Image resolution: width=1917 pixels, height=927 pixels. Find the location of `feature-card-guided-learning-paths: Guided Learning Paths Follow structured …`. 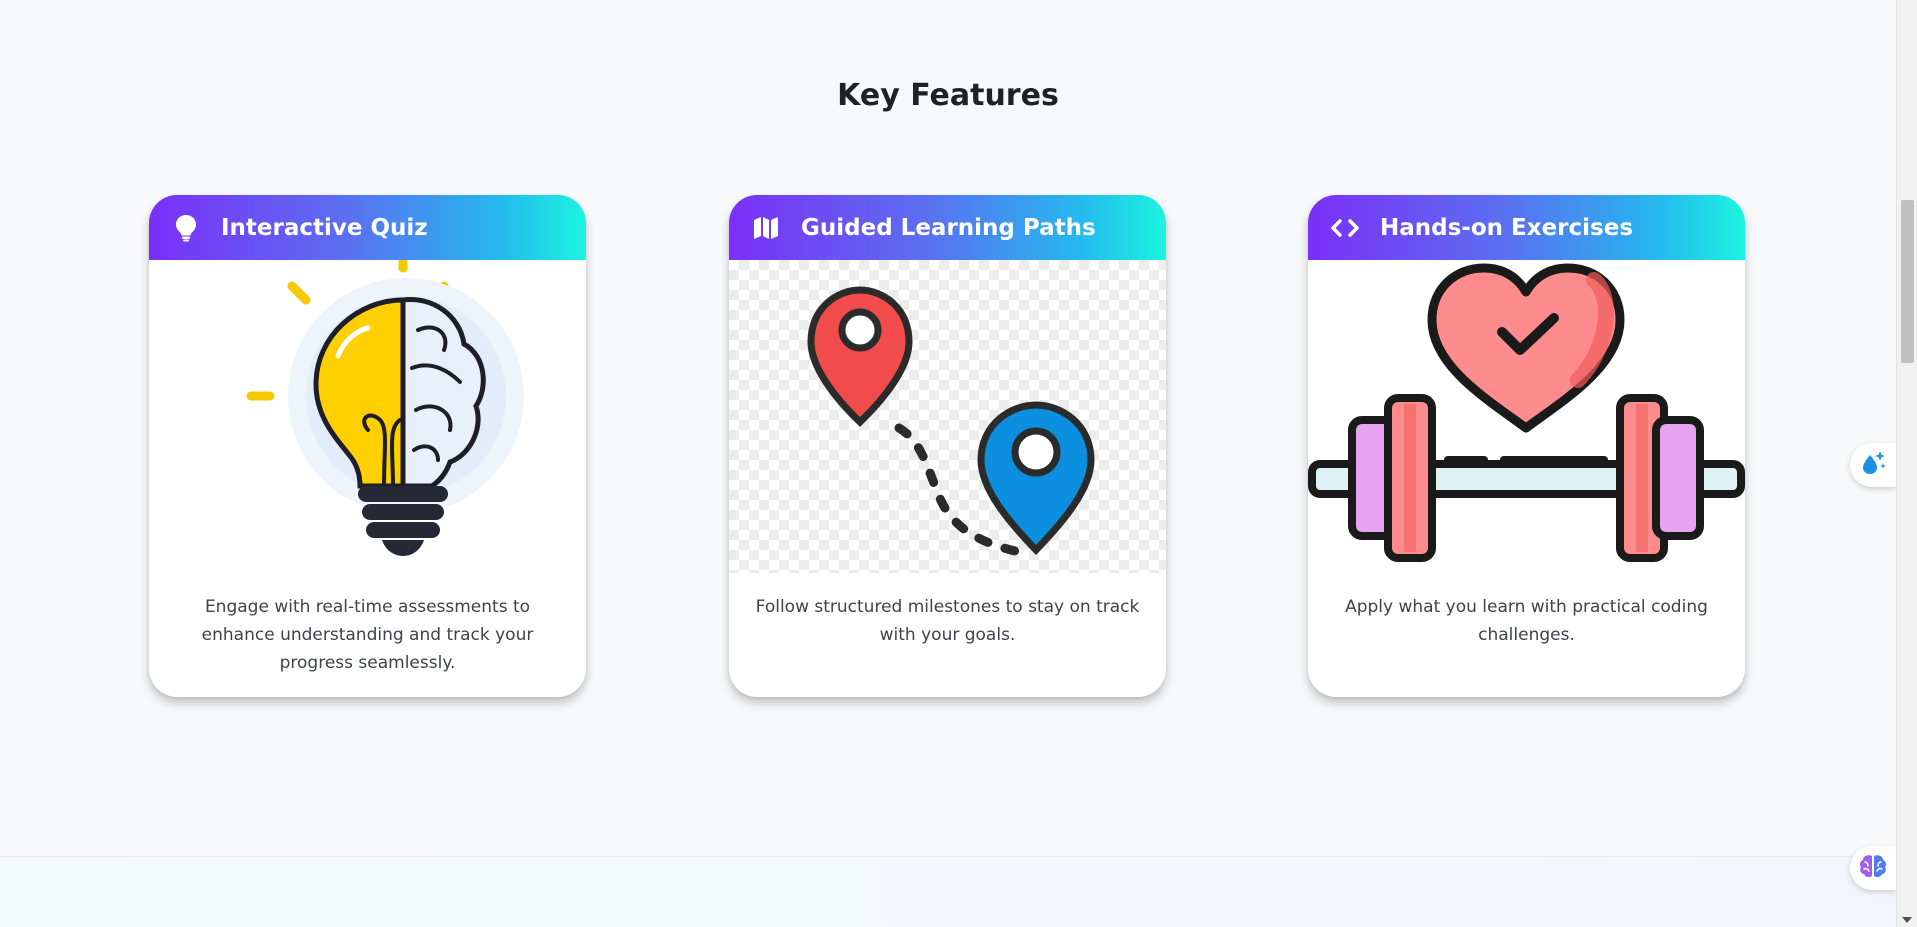

feature-card-guided-learning-paths: Guided Learning Paths Follow structured … is located at coordinates (947, 446).